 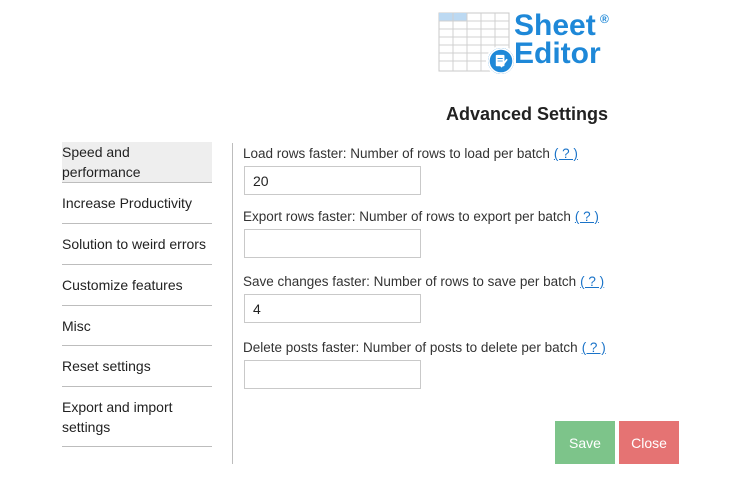 What do you see at coordinates (117, 416) in the screenshot?
I see `sidebar-item-label: Export and import settings` at bounding box center [117, 416].